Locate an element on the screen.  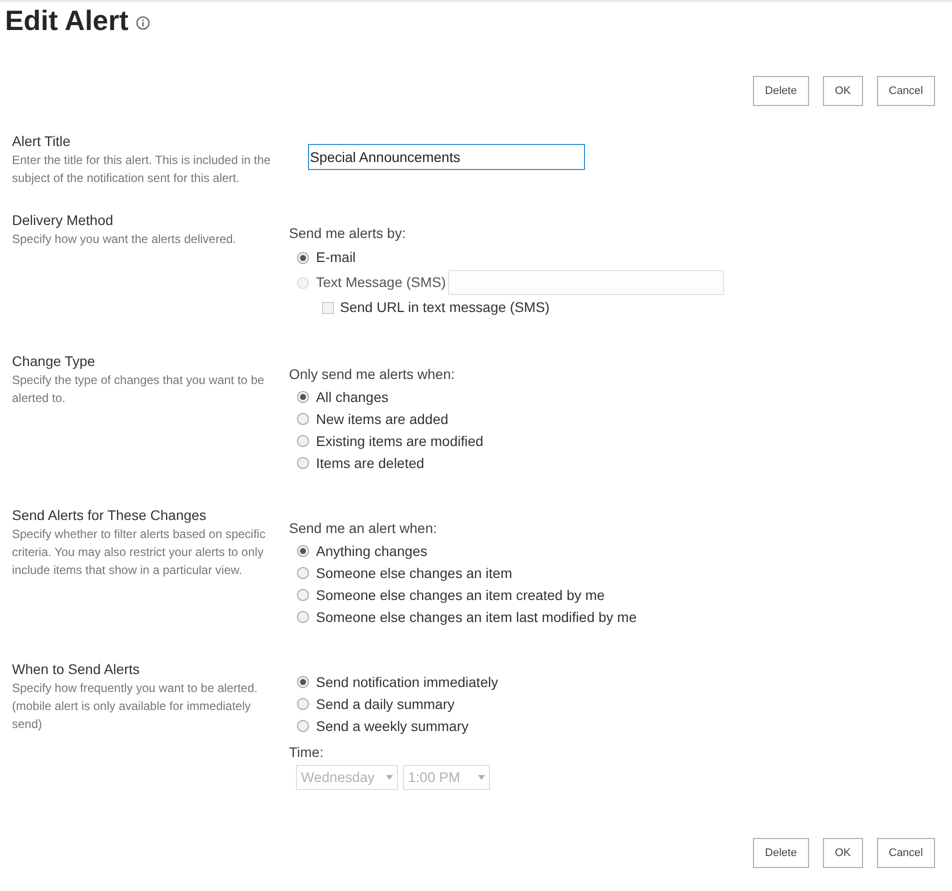
option-label: Someone else changes an item is located at coordinates (414, 573).